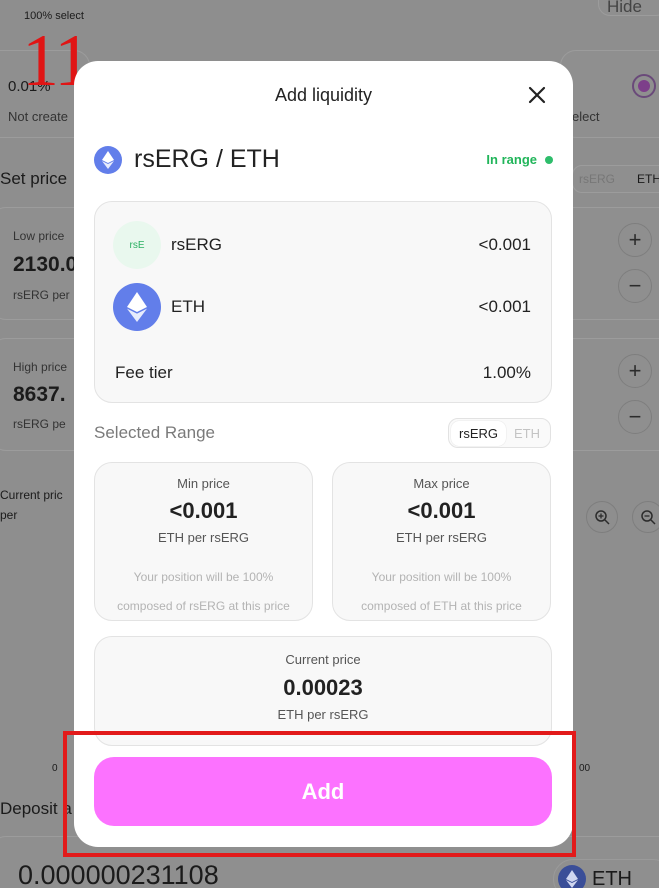 The width and height of the screenshot is (659, 888). Describe the element at coordinates (586, 116) in the screenshot. I see `fee-option-right-status: elect` at that location.